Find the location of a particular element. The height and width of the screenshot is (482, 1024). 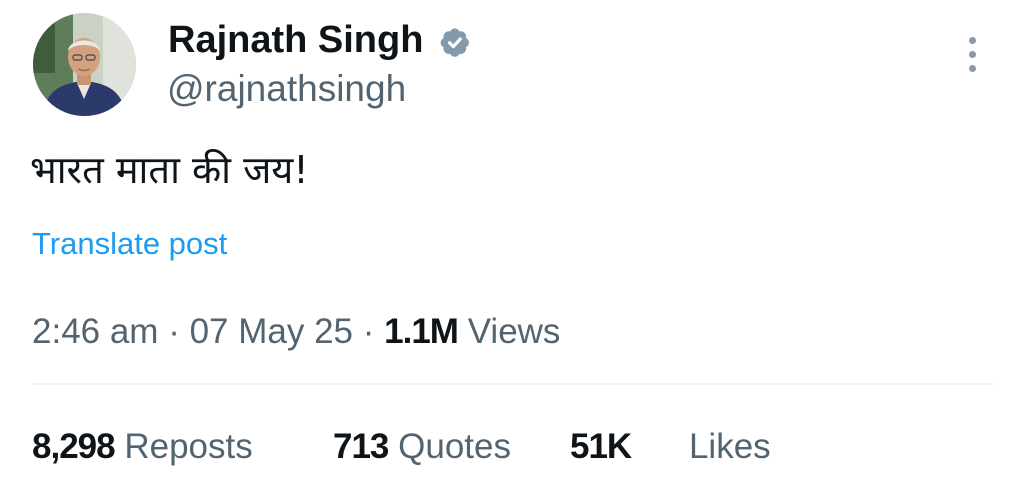

more-options-button is located at coordinates (972, 54).